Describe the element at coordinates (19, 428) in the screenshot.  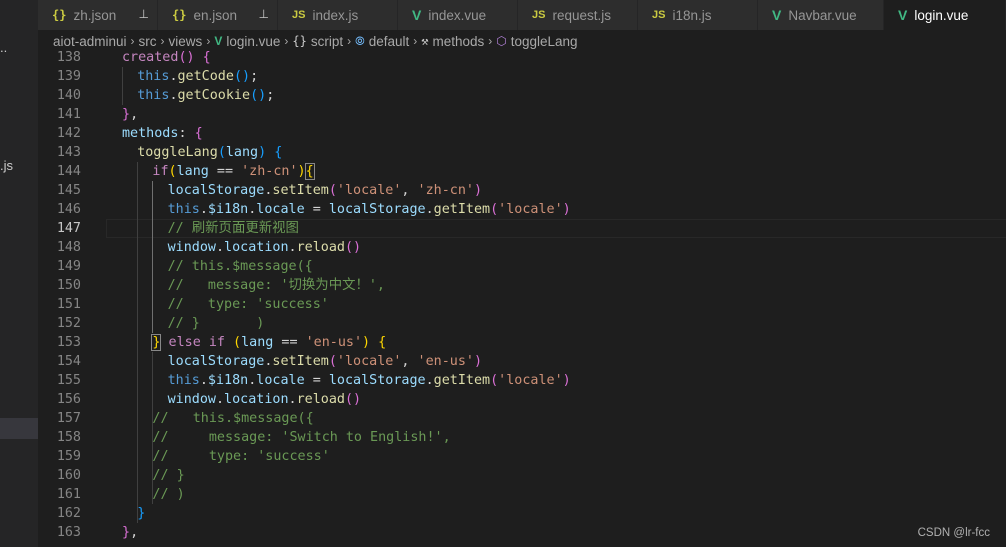
I see `sidebar-selected-item` at that location.